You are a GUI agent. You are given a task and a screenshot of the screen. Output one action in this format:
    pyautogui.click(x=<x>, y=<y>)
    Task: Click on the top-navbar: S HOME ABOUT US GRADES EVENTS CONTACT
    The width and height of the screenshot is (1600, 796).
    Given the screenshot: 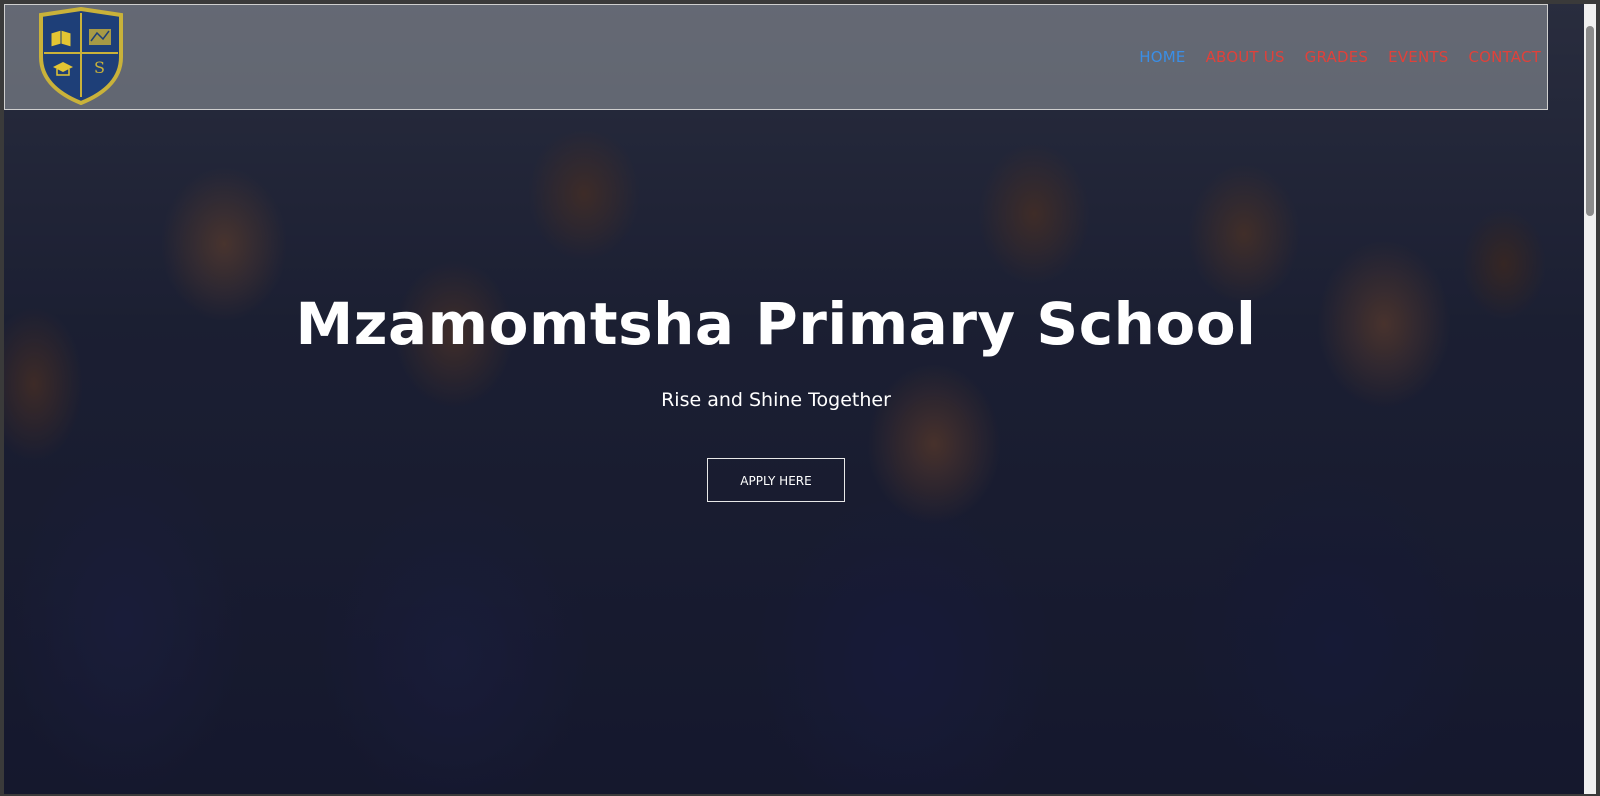 What is the action you would take?
    pyautogui.click(x=776, y=57)
    